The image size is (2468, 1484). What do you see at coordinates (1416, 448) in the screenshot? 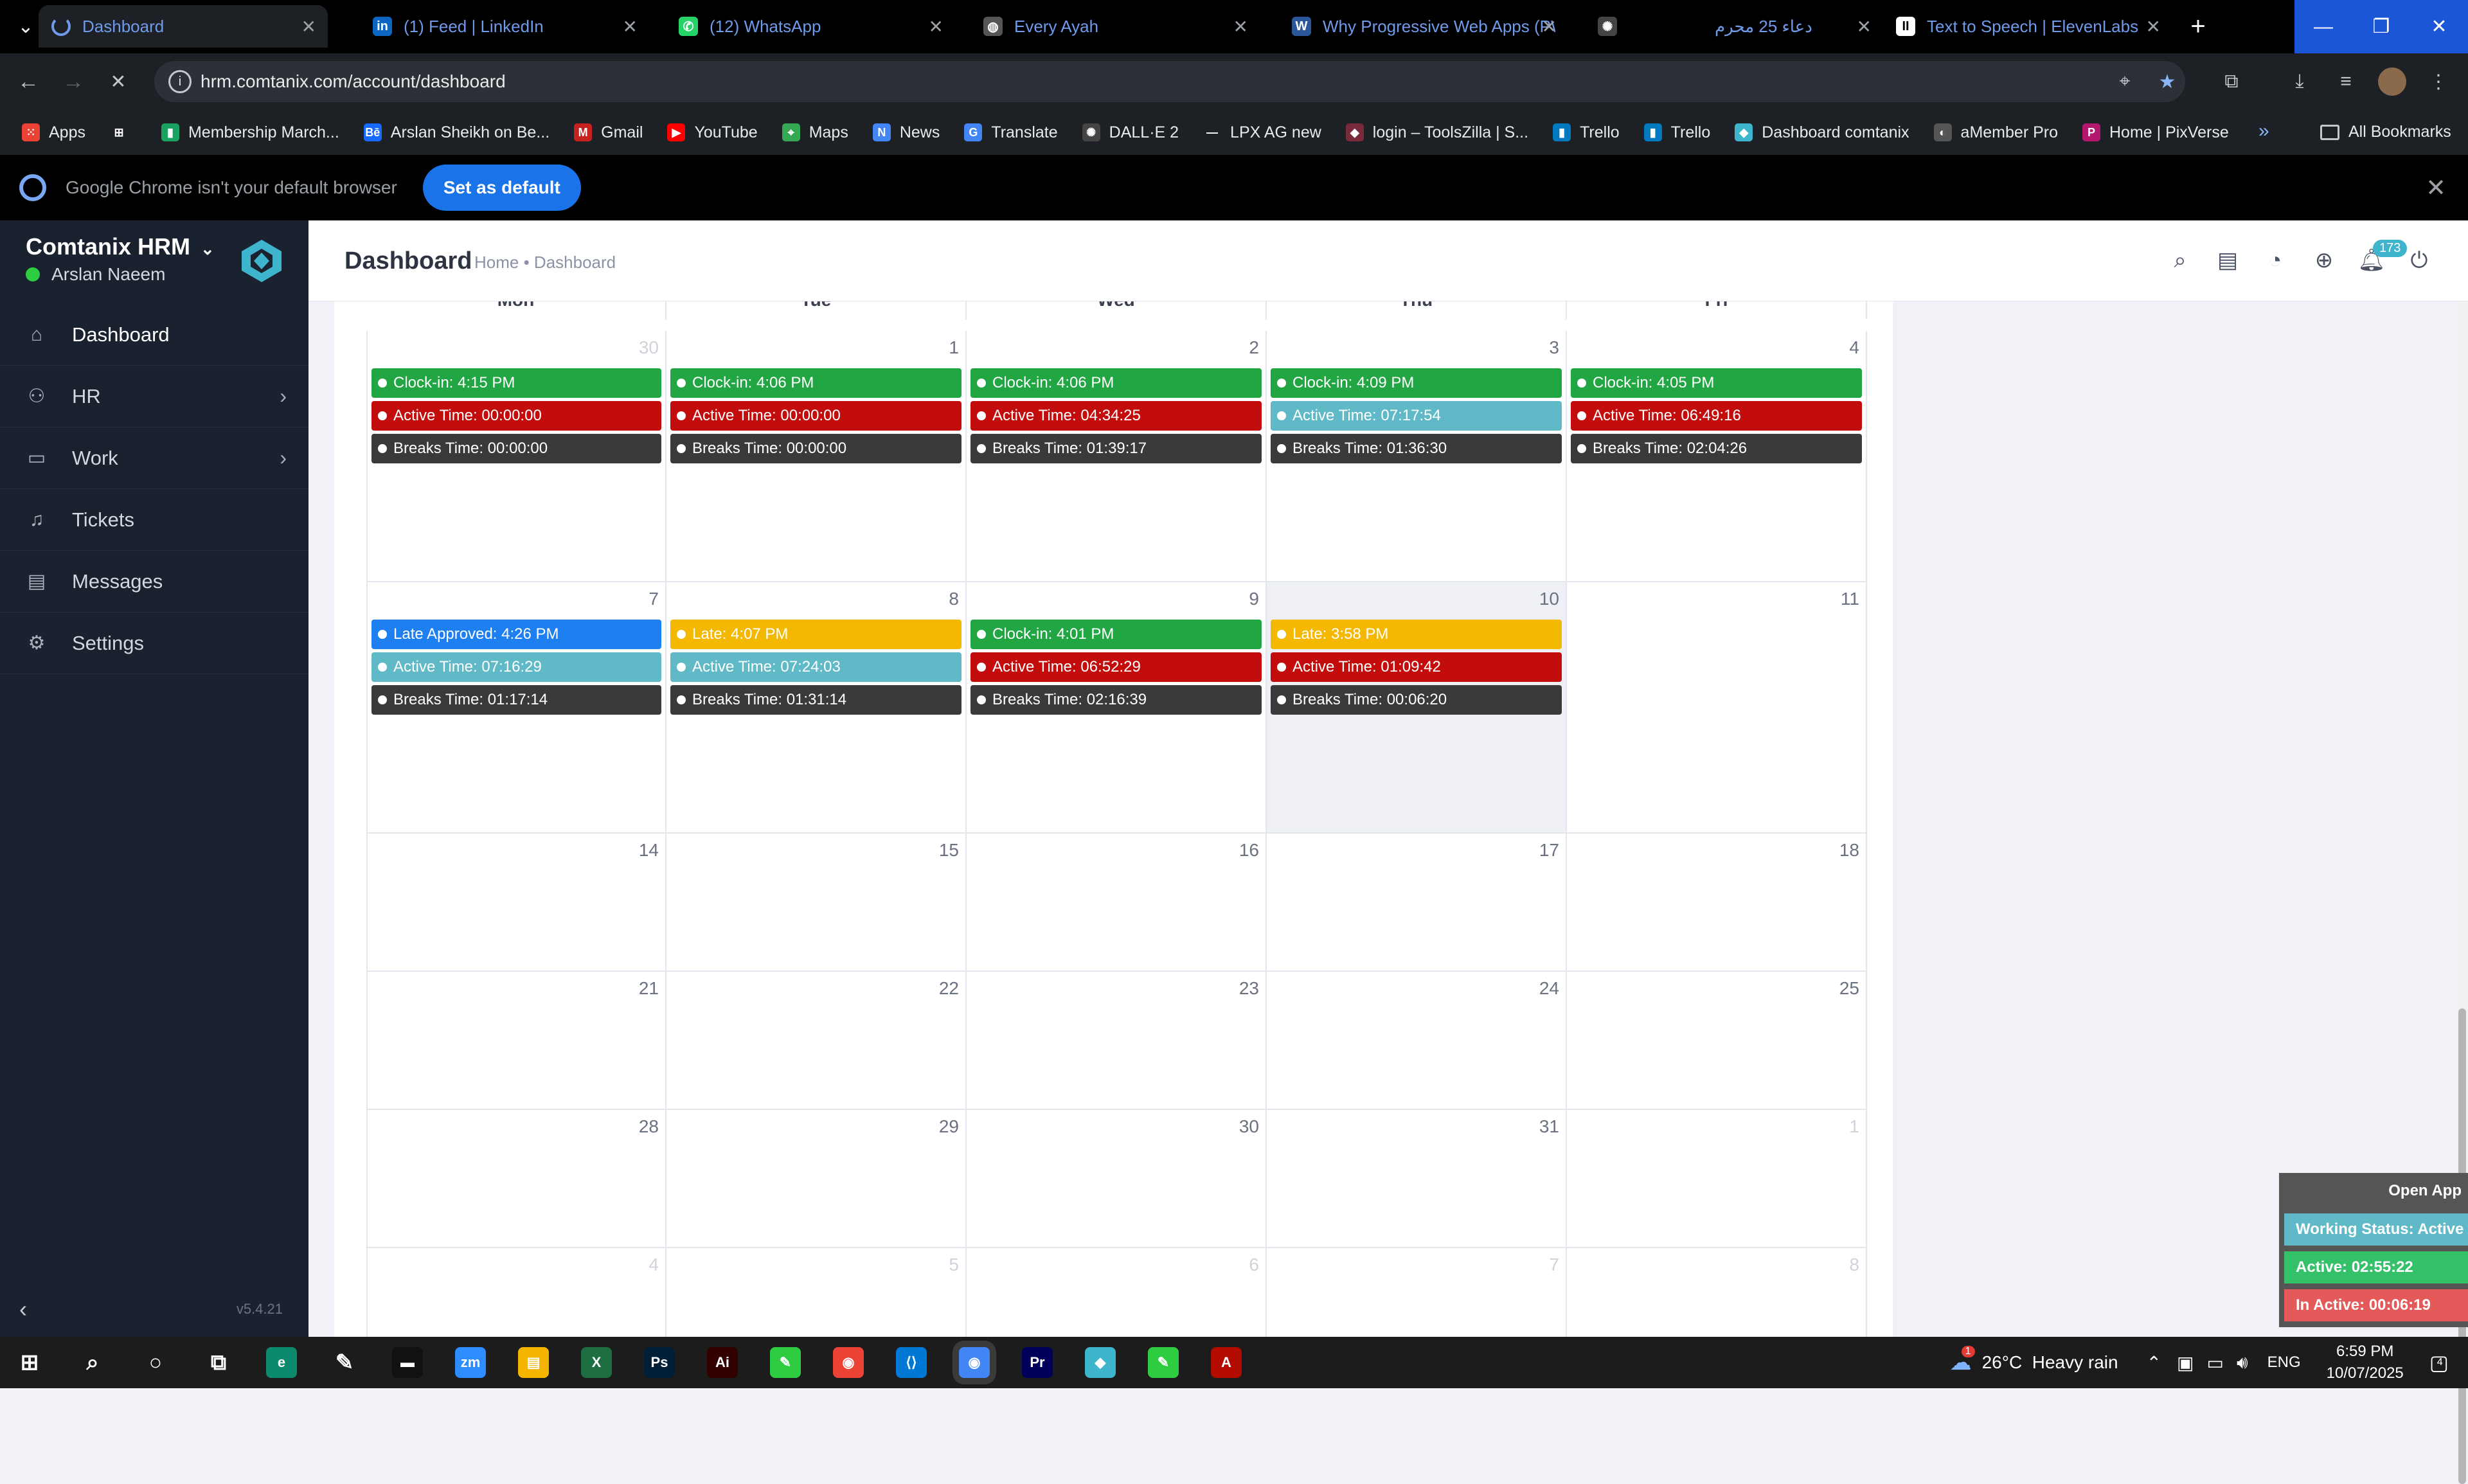
I see `attendance-event: Breaks Time: 01:36:30` at bounding box center [1416, 448].